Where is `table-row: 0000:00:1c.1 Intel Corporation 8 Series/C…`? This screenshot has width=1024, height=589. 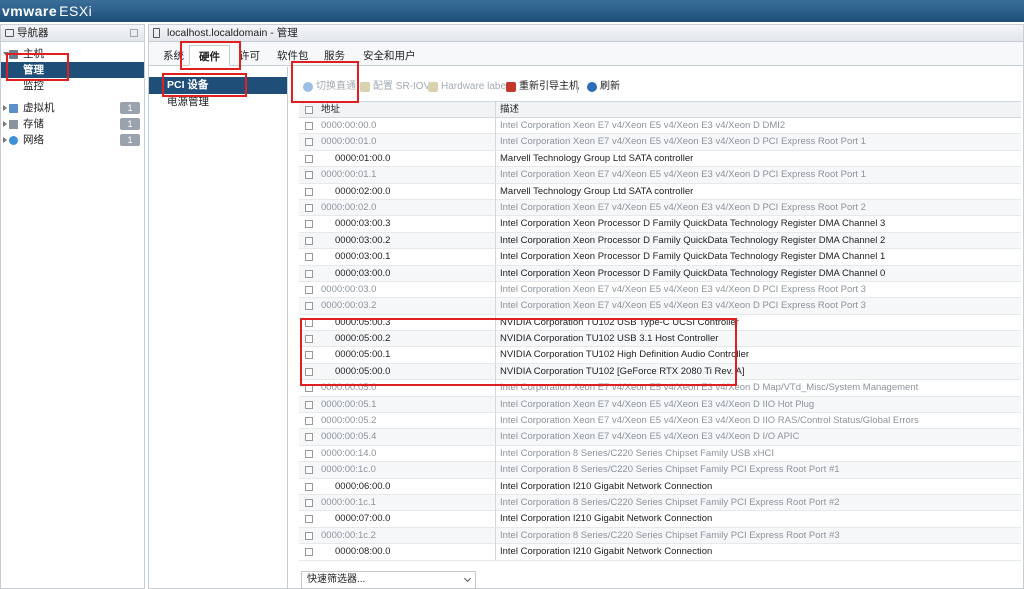
table-row: 0000:00:1c.1 Intel Corporation 8 Series/C… is located at coordinates (660, 503).